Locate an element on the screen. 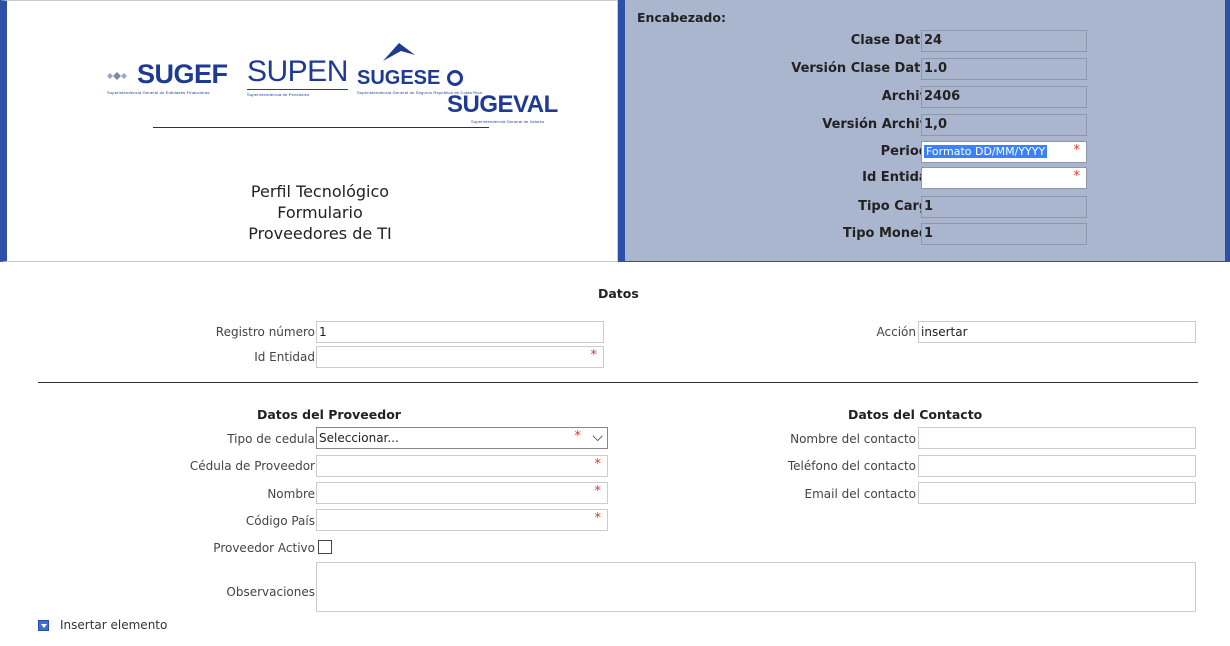 The image size is (1230, 646). registro-numero-label: Registro número is located at coordinates (265, 332).